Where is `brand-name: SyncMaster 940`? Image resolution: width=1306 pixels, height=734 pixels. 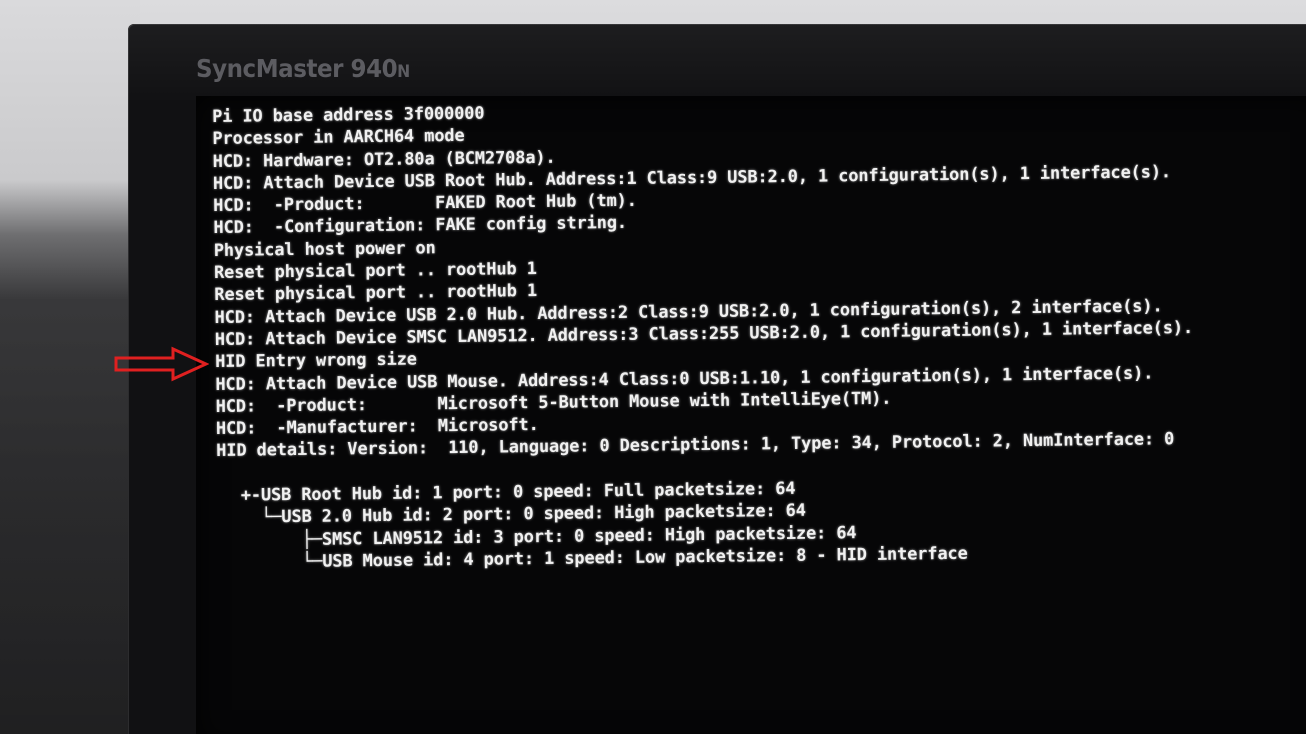
brand-name: SyncMaster 940 is located at coordinates (297, 68).